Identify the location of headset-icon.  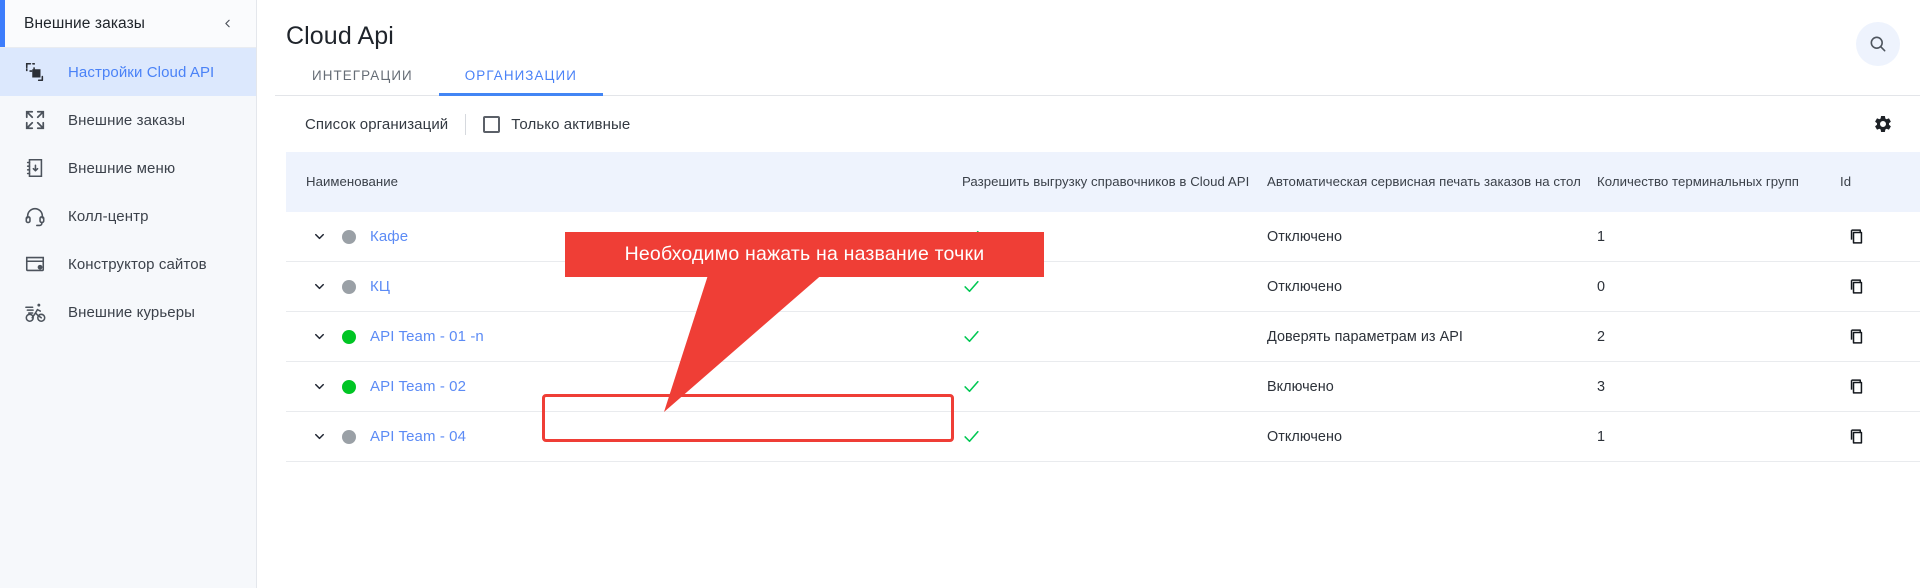
(35, 216).